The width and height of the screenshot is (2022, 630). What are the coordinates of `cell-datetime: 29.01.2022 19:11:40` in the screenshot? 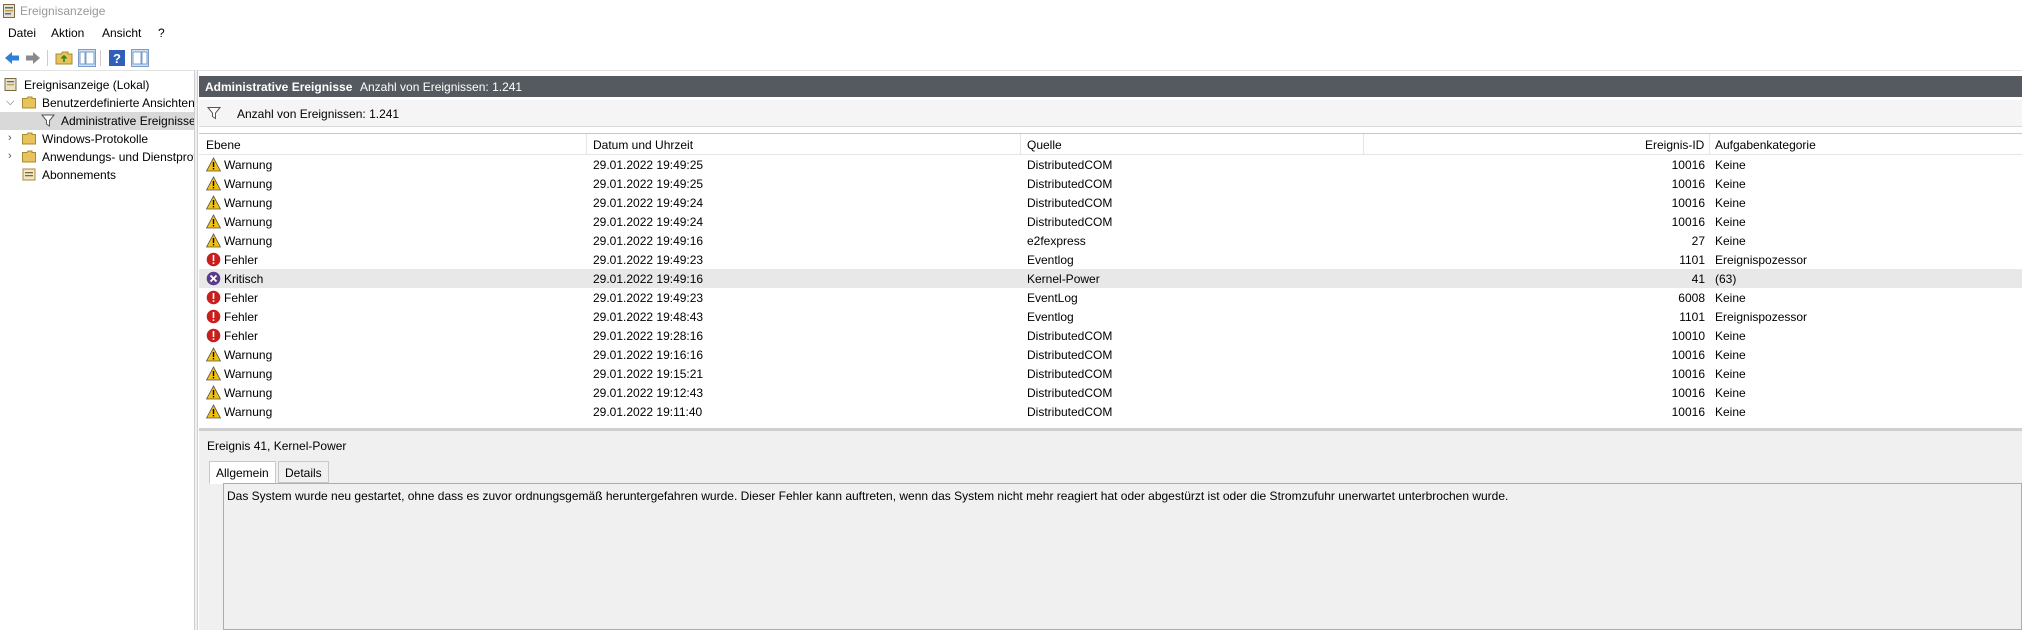 It's located at (648, 412).